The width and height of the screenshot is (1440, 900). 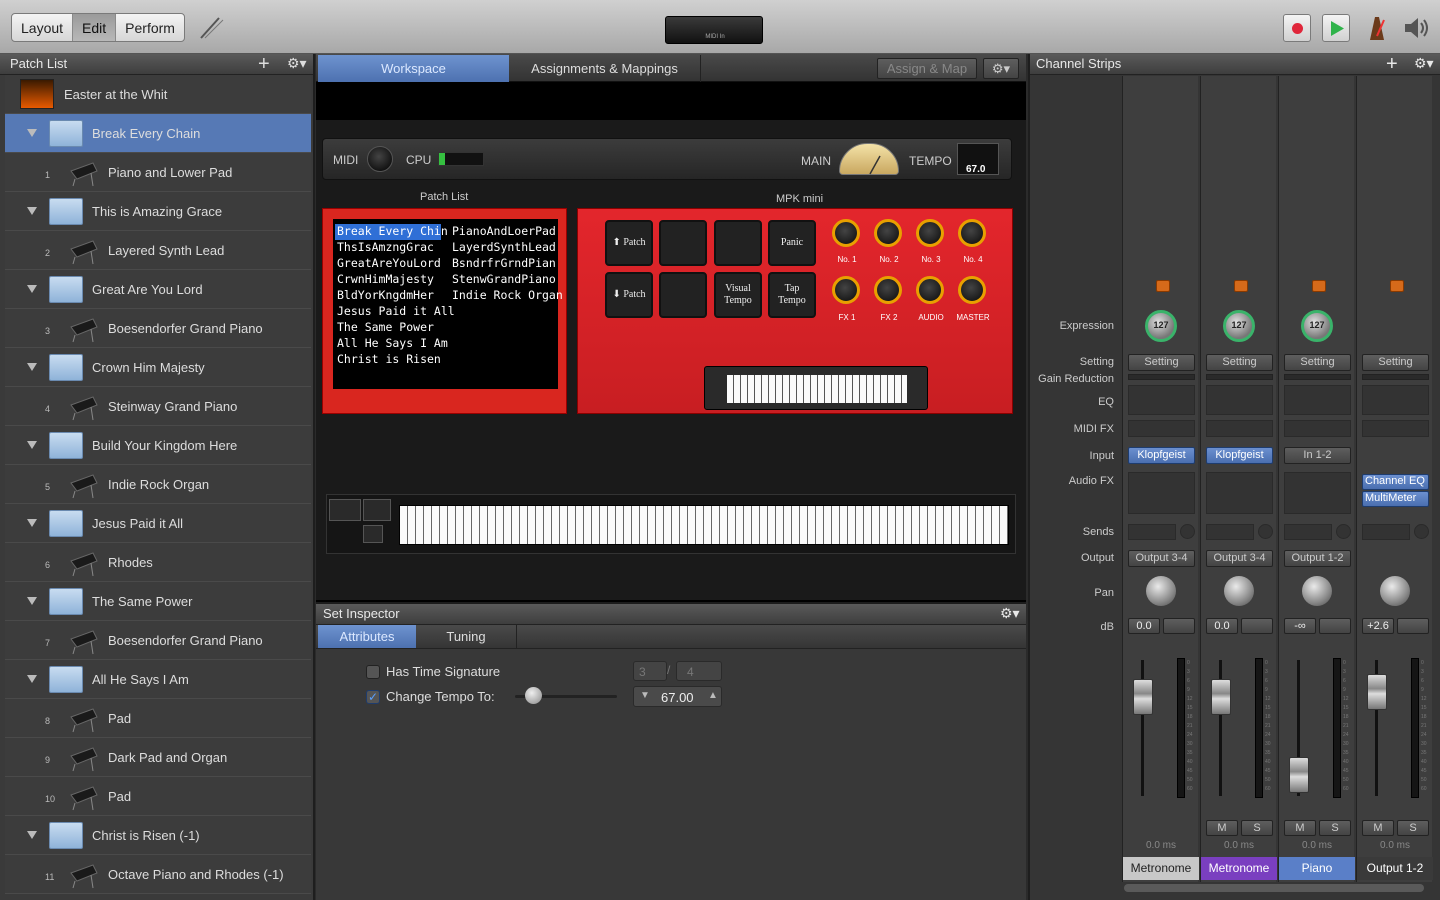 What do you see at coordinates (1395, 499) in the screenshot?
I see `audio-fx-slot: MultiMeter` at bounding box center [1395, 499].